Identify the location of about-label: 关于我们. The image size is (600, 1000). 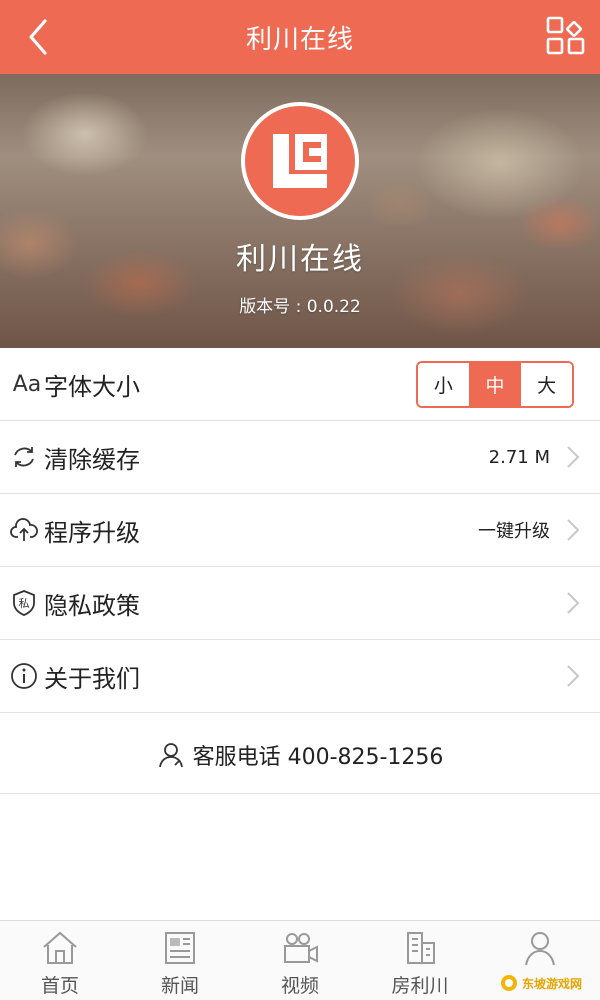
(92, 678).